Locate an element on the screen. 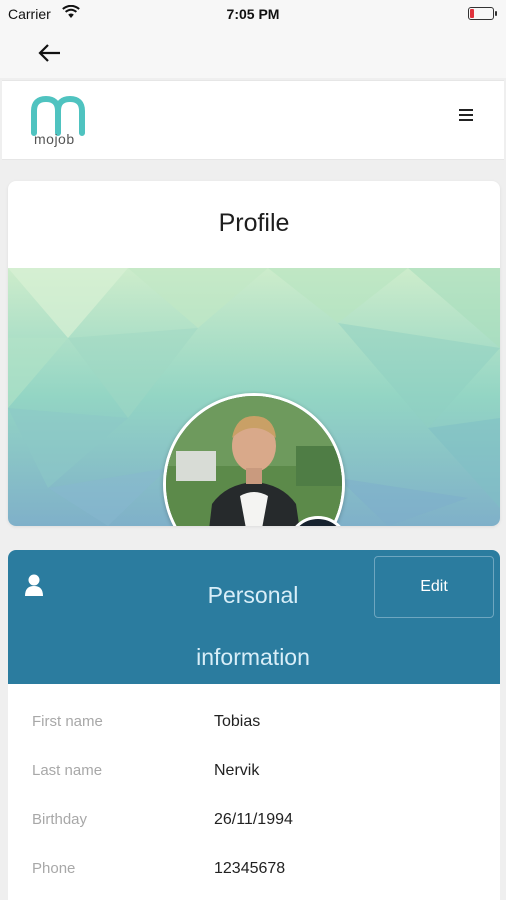 The width and height of the screenshot is (506, 900). navigation-bar is located at coordinates (253, 53).